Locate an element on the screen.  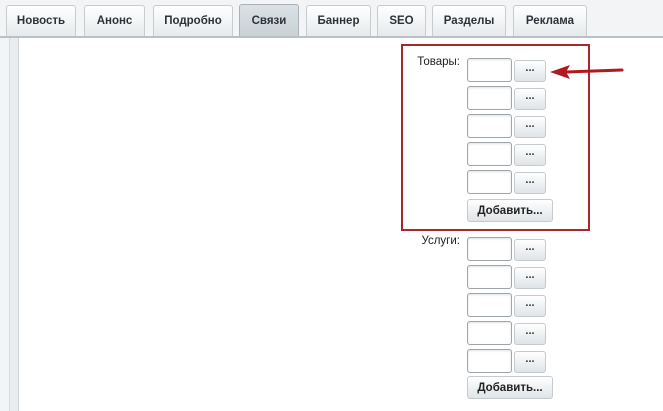
tab-links: Связи is located at coordinates (269, 20).